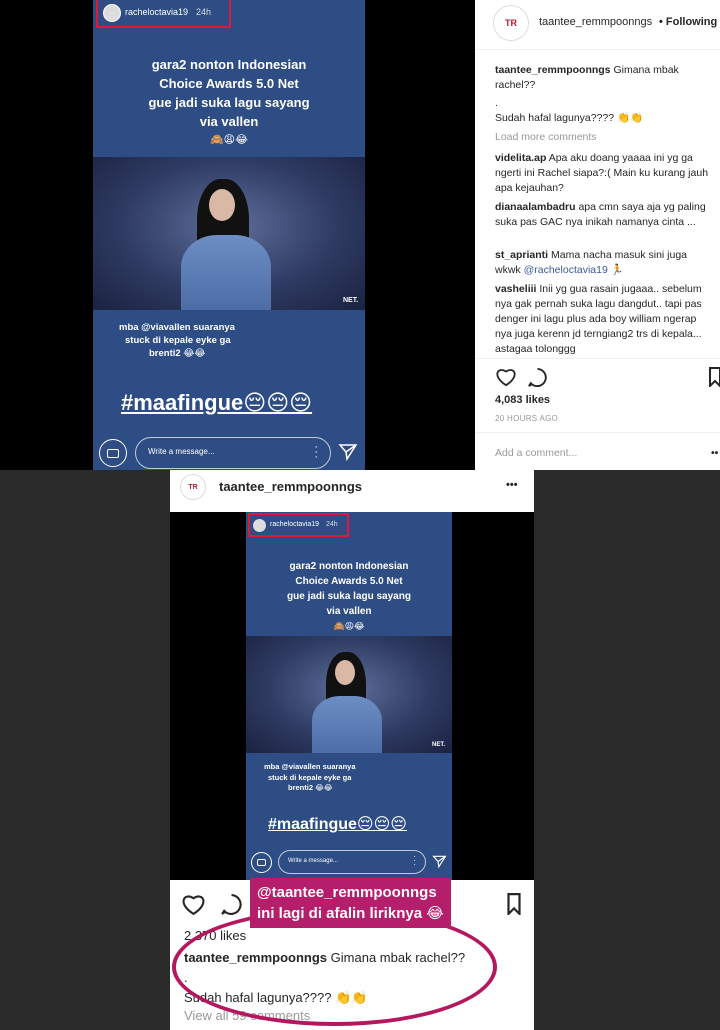 The width and height of the screenshot is (720, 1030). What do you see at coordinates (597, 358) in the screenshot?
I see `panel-actions-divider` at bounding box center [597, 358].